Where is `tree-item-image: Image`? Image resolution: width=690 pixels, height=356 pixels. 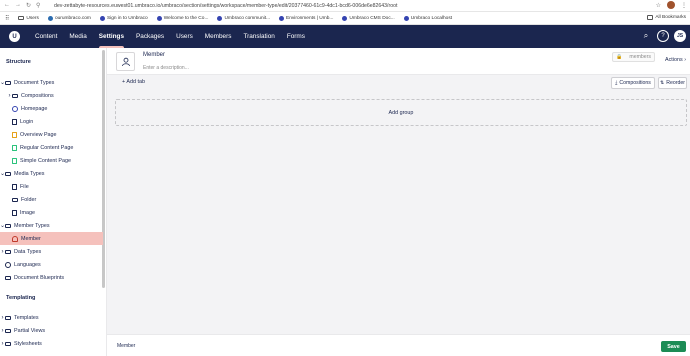 tree-item-image: Image is located at coordinates (51, 212).